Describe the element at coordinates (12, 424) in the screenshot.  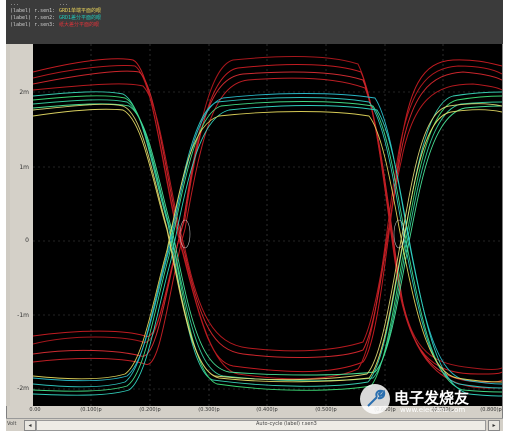
I see `unit-label: Volt` at that location.